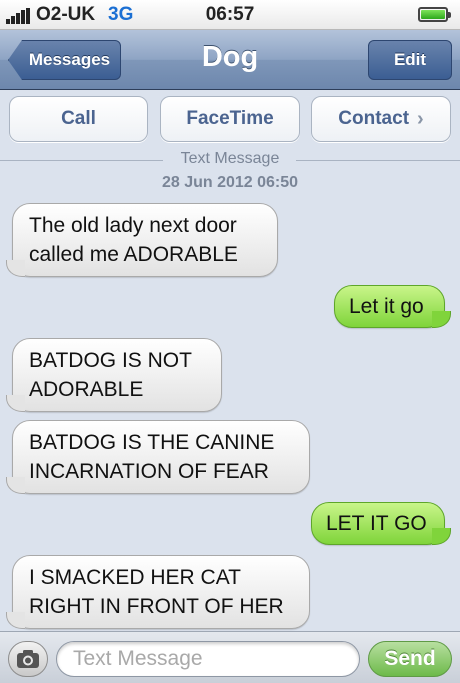 Image resolution: width=460 pixels, height=683 pixels. Describe the element at coordinates (135, 577) in the screenshot. I see `message-line: I SMACKED HER CAT` at that location.